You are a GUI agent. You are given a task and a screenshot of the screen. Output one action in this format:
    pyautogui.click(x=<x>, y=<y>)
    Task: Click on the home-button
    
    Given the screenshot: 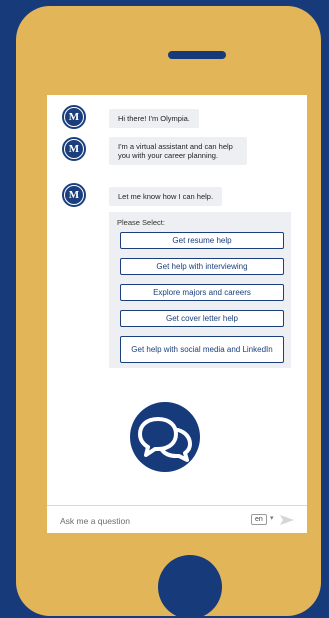 What is the action you would take?
    pyautogui.click(x=190, y=586)
    